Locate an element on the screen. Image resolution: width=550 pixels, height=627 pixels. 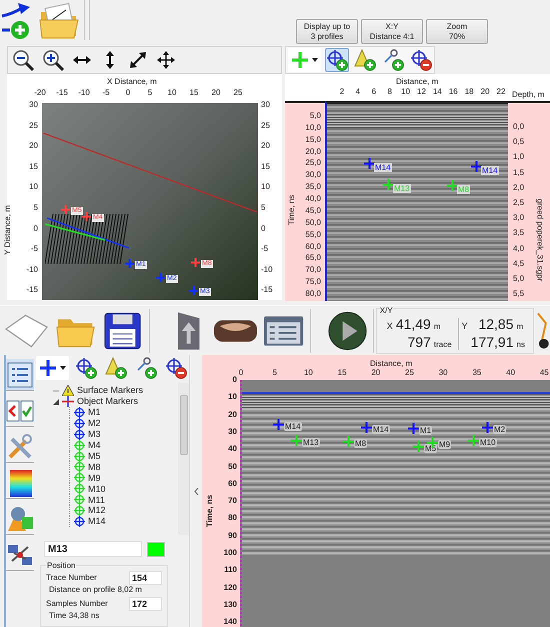
axis-tick-label: -10 is located at coordinates (31, 270).